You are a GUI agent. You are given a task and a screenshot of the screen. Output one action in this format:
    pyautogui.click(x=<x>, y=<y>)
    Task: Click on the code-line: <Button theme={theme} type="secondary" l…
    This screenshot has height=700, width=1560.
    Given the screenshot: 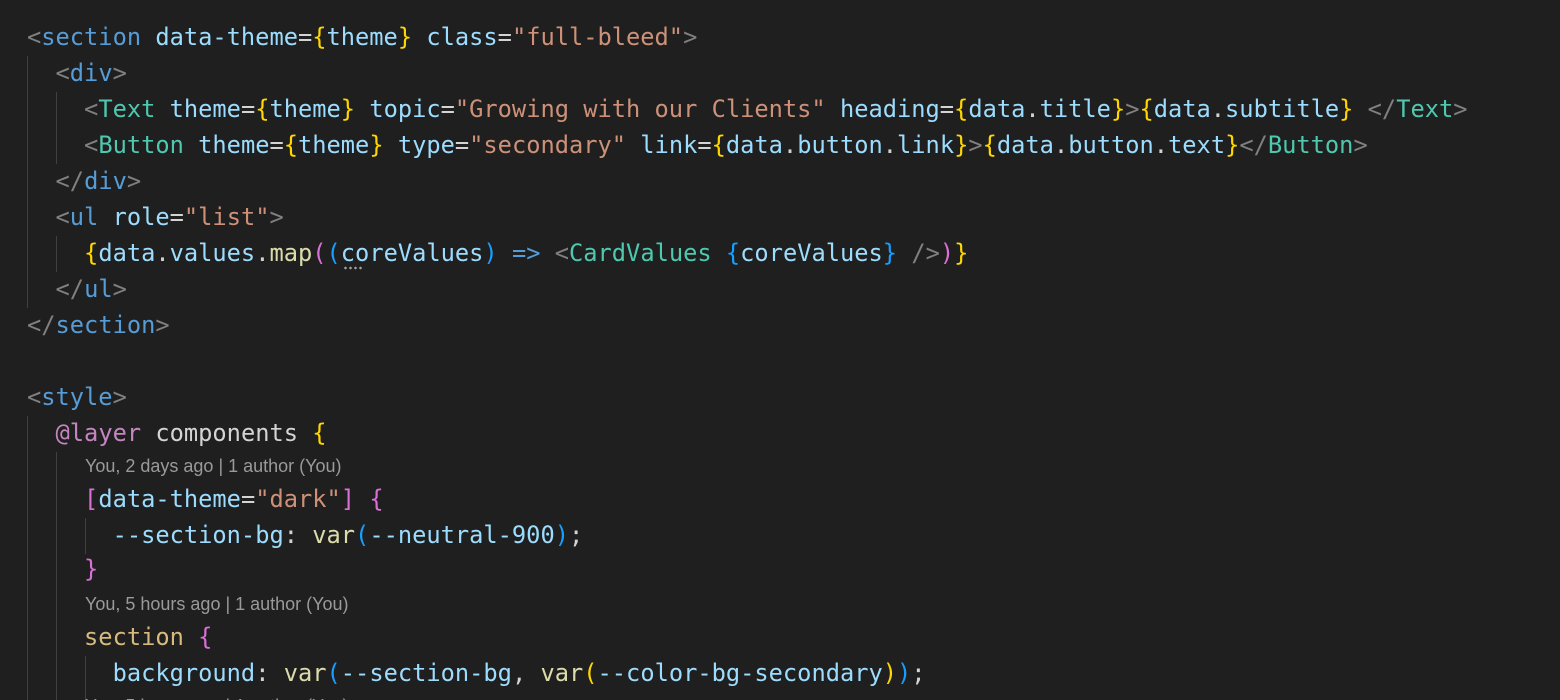 What is the action you would take?
    pyautogui.click(x=697, y=145)
    